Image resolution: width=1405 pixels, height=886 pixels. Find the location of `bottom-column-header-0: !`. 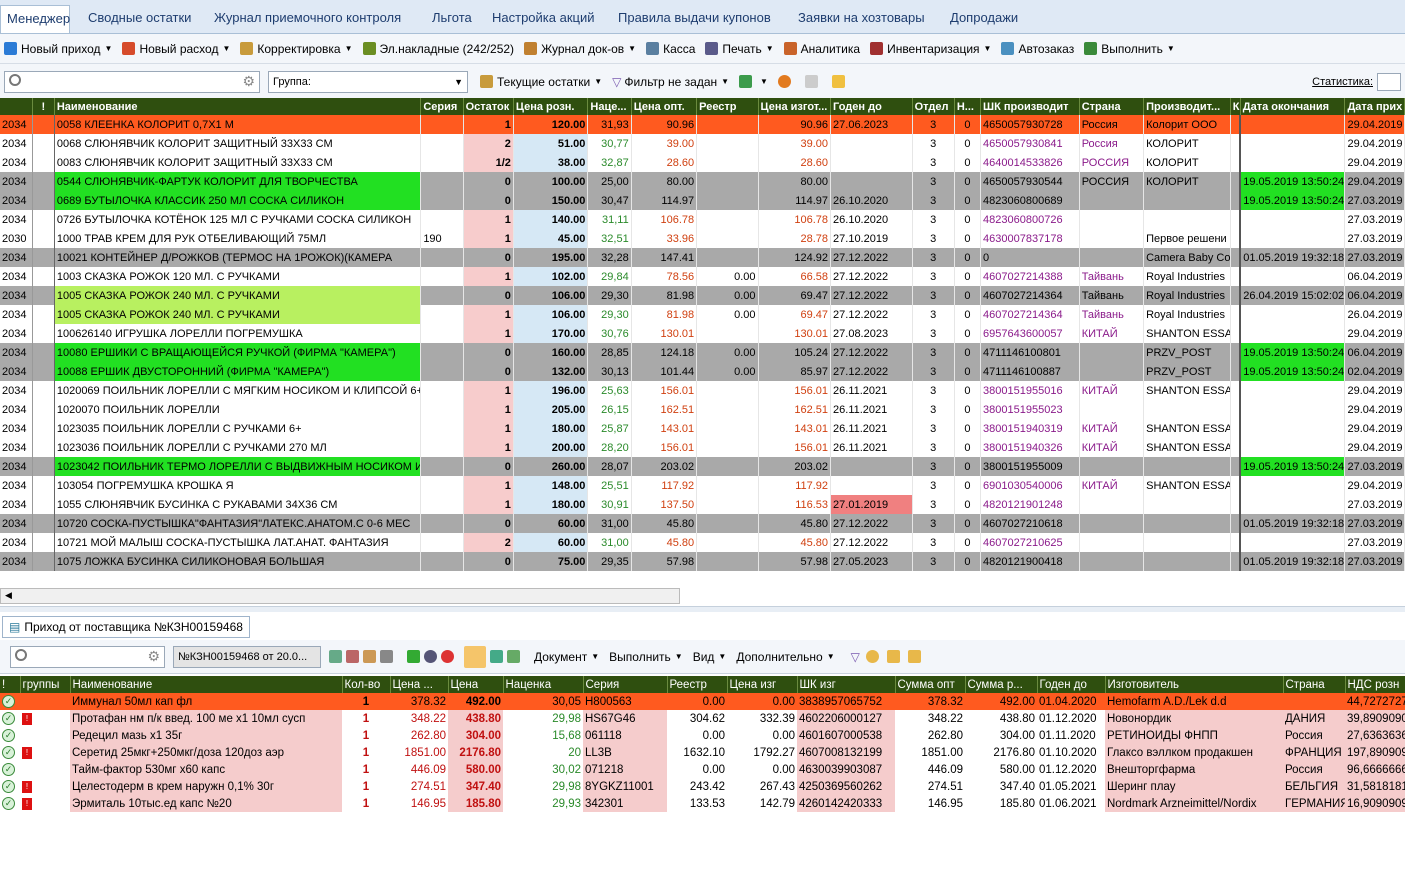

bottom-column-header-0: ! is located at coordinates (10, 684).